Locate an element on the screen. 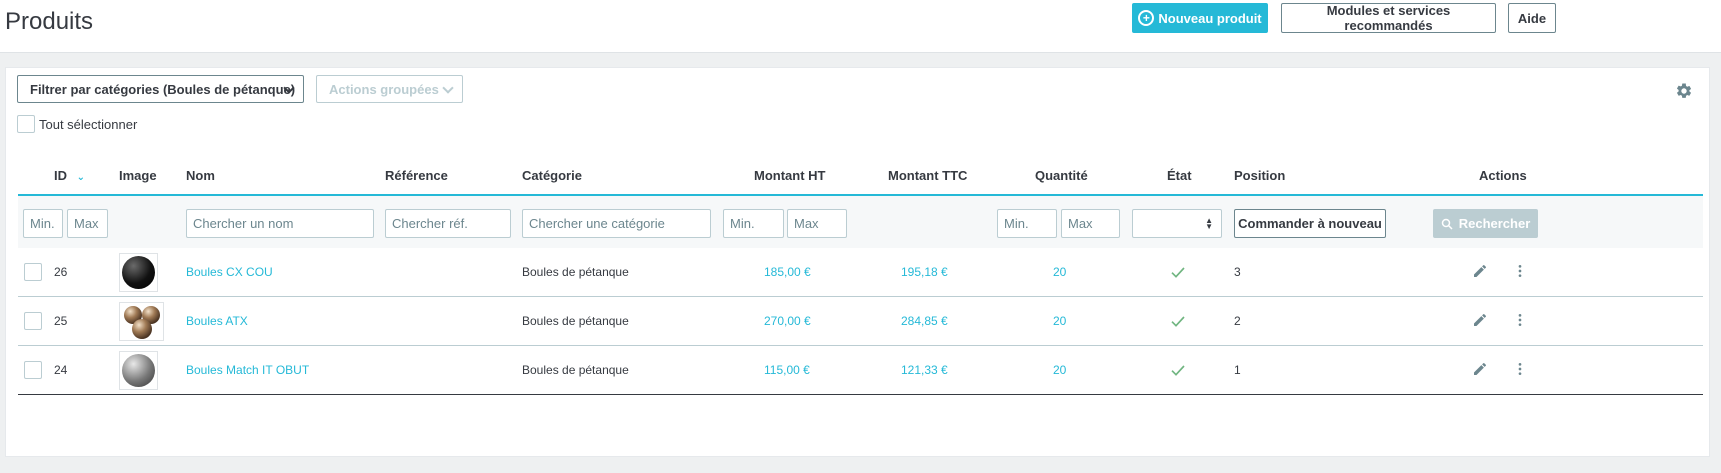  row-id: 26 is located at coordinates (61, 272).